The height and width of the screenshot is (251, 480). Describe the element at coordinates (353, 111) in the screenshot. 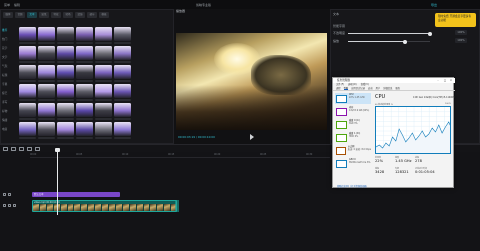

I see `resource-item: 内存 9.6/15.9 GB (60%)` at that location.